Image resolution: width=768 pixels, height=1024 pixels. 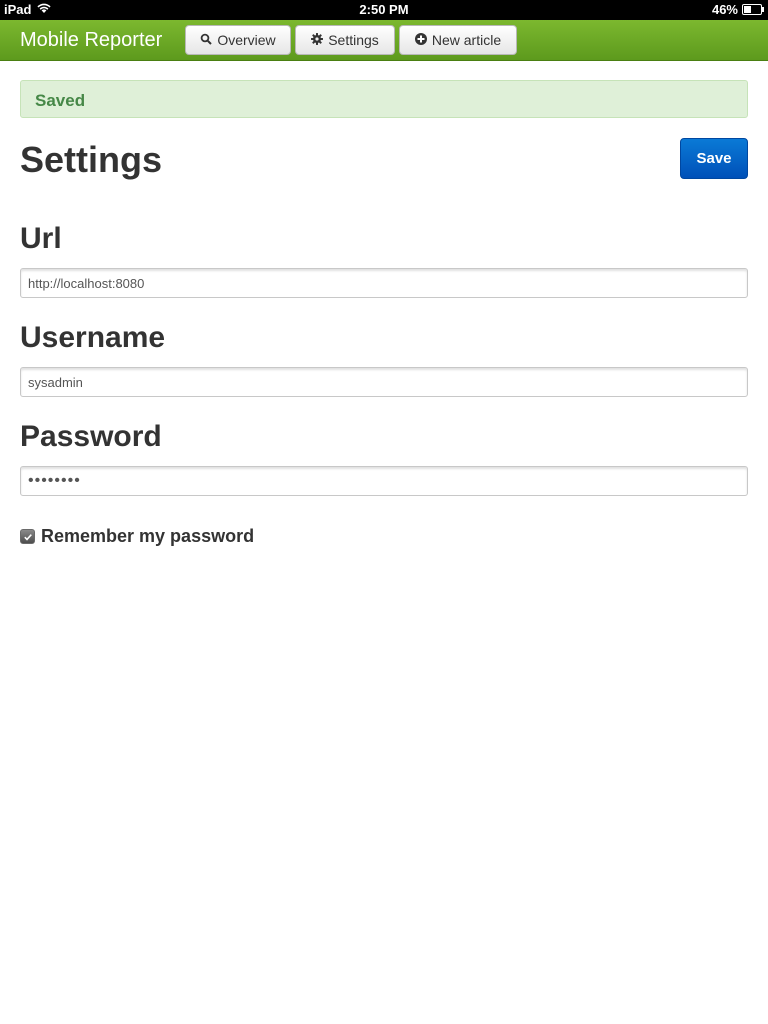 I want to click on settings-button-label: Settings, so click(x=353, y=40).